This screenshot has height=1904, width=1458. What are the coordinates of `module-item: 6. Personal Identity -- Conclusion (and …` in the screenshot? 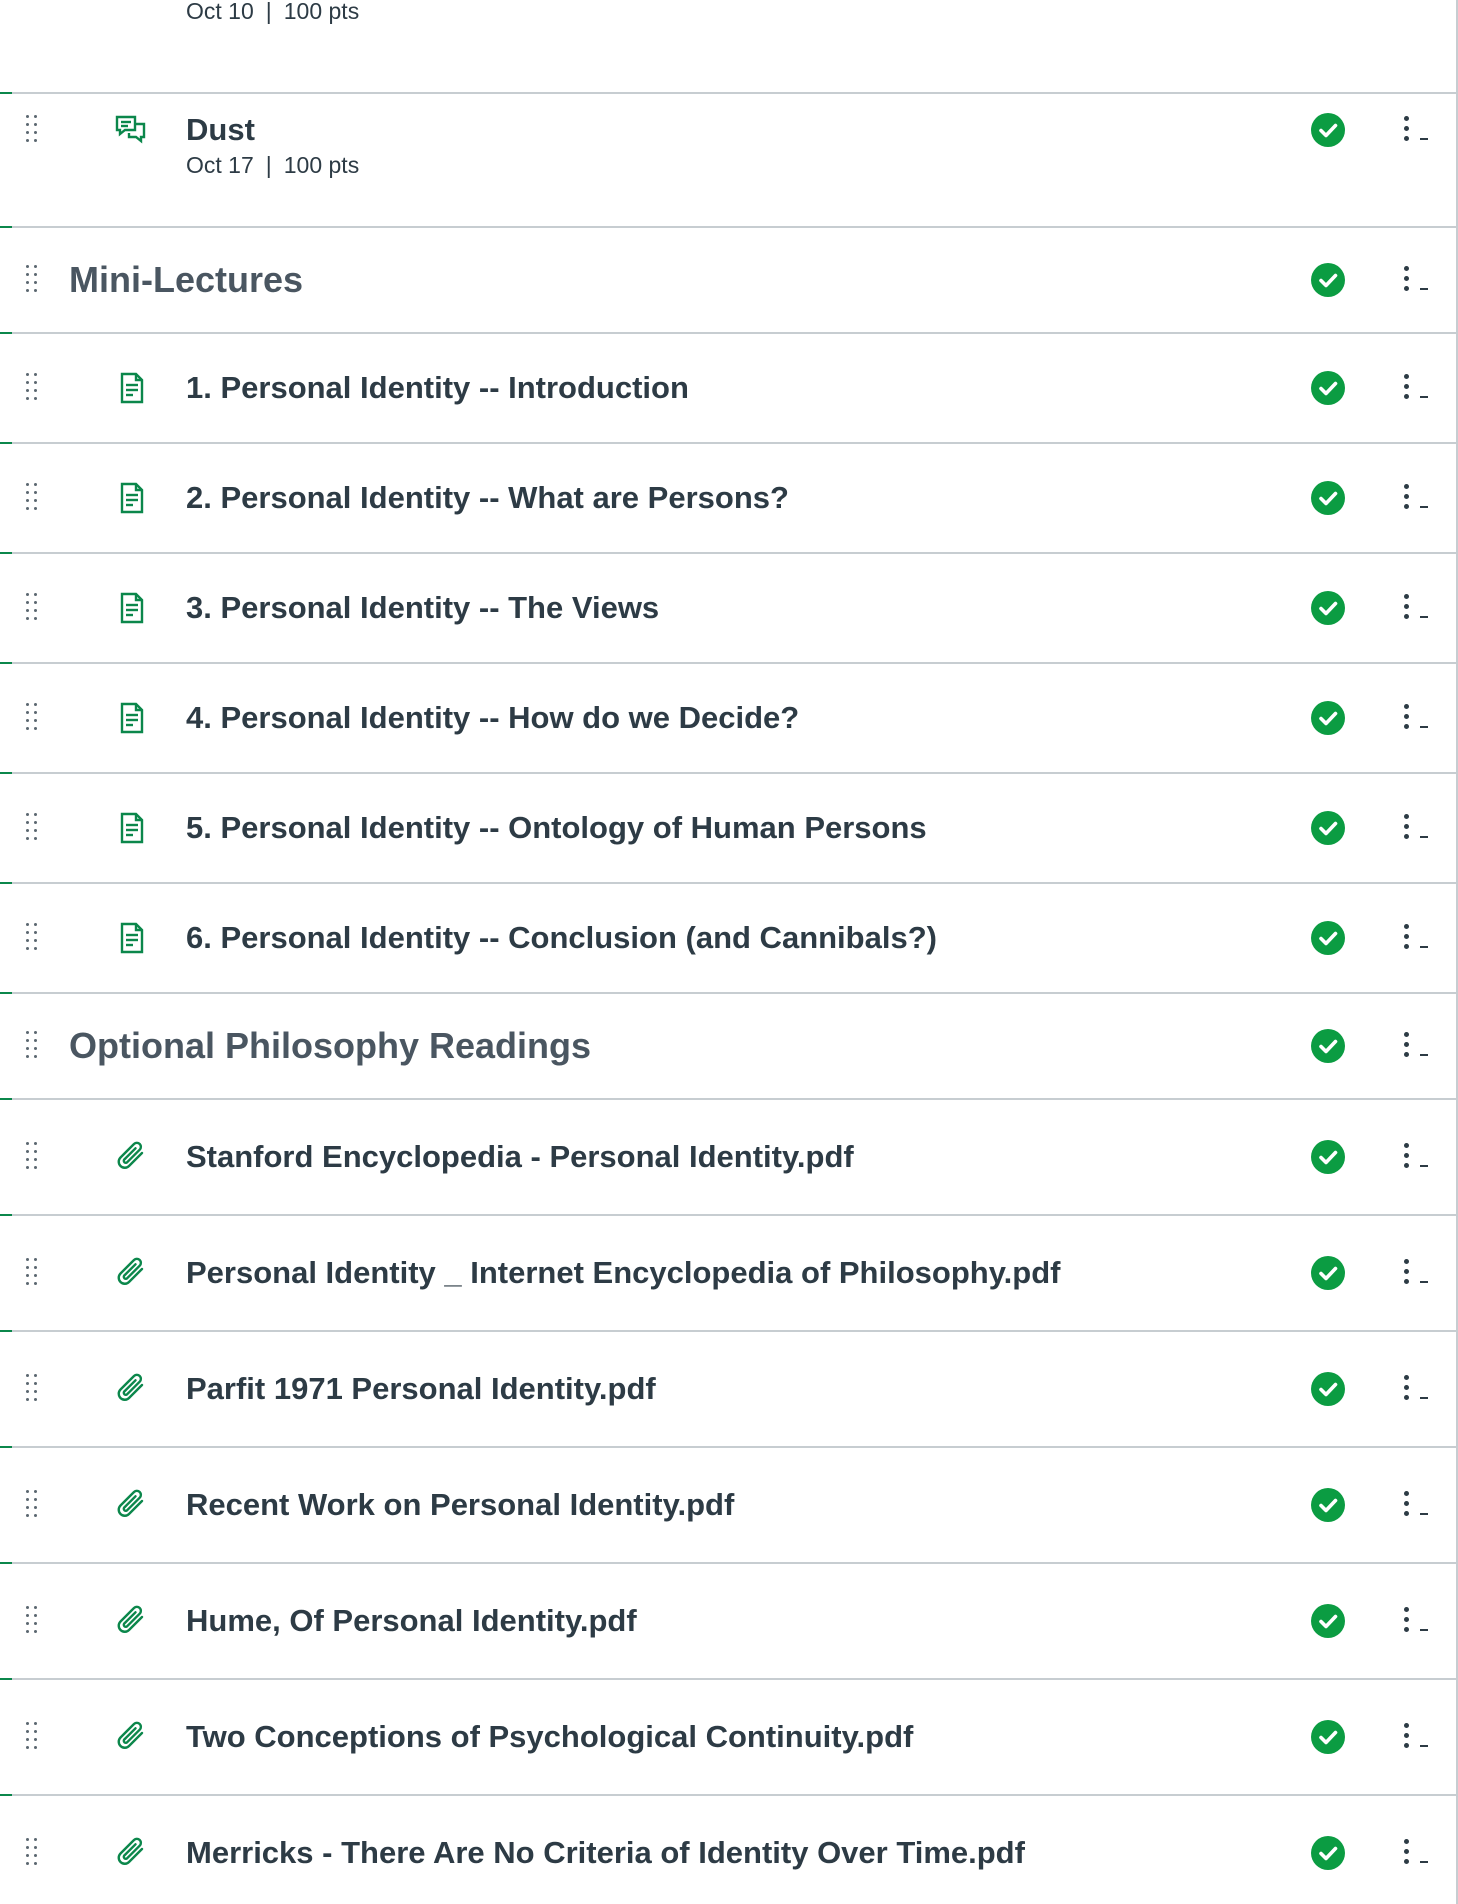 It's located at (728, 939).